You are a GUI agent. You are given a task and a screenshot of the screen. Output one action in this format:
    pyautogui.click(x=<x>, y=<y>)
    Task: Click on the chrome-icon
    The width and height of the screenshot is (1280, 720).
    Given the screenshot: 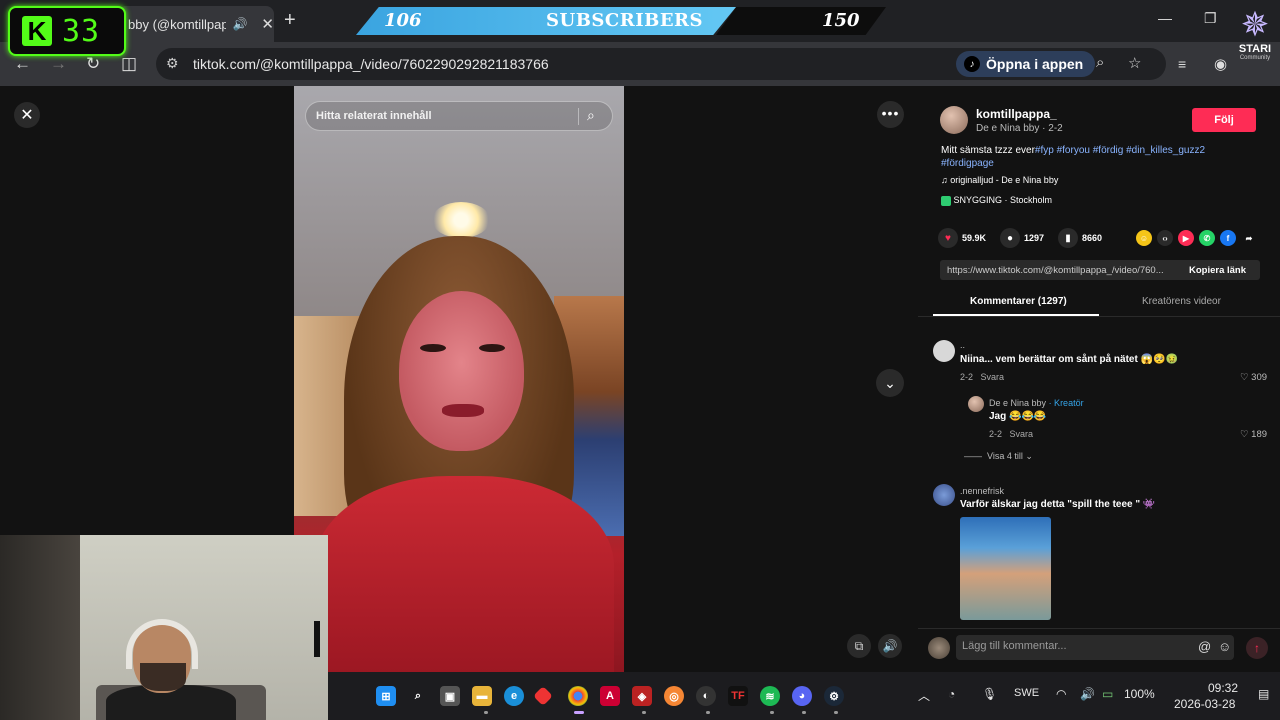 What is the action you would take?
    pyautogui.click(x=578, y=696)
    